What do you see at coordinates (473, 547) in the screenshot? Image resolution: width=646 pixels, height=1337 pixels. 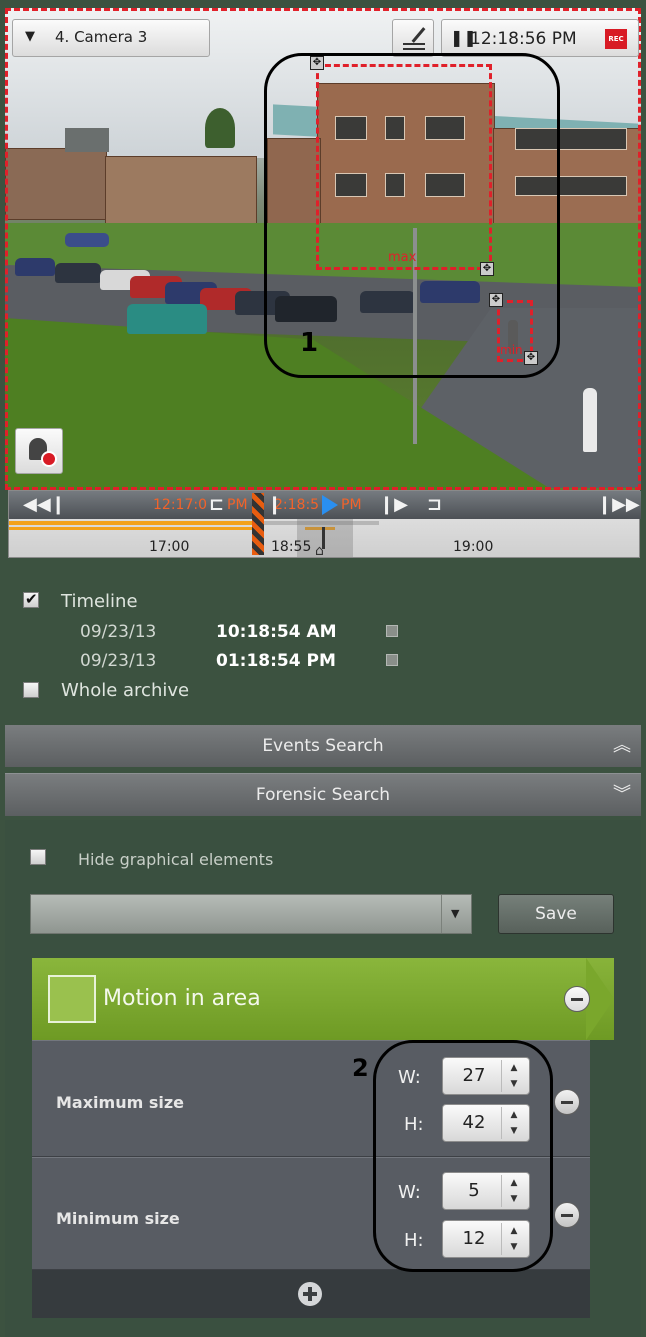 I see `tick-label: 19:00` at bounding box center [473, 547].